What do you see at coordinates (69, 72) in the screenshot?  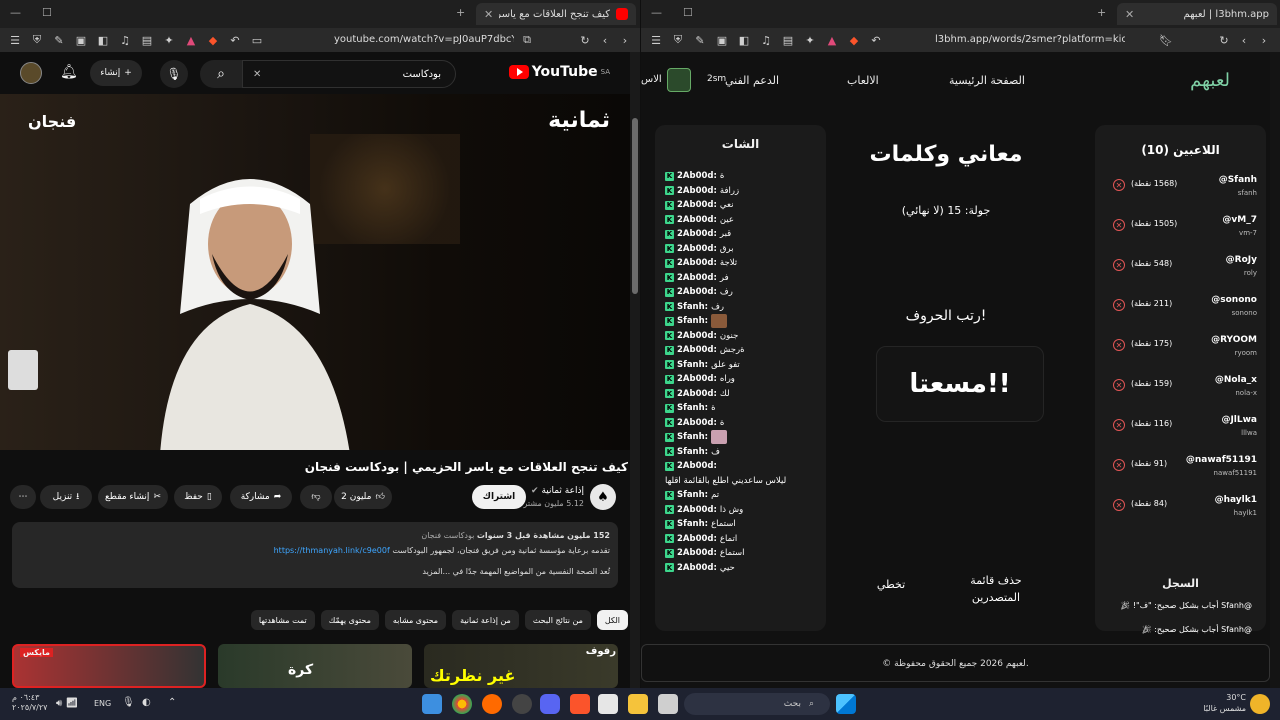 I see `notifications-bell-icon: 🔔︎` at bounding box center [69, 72].